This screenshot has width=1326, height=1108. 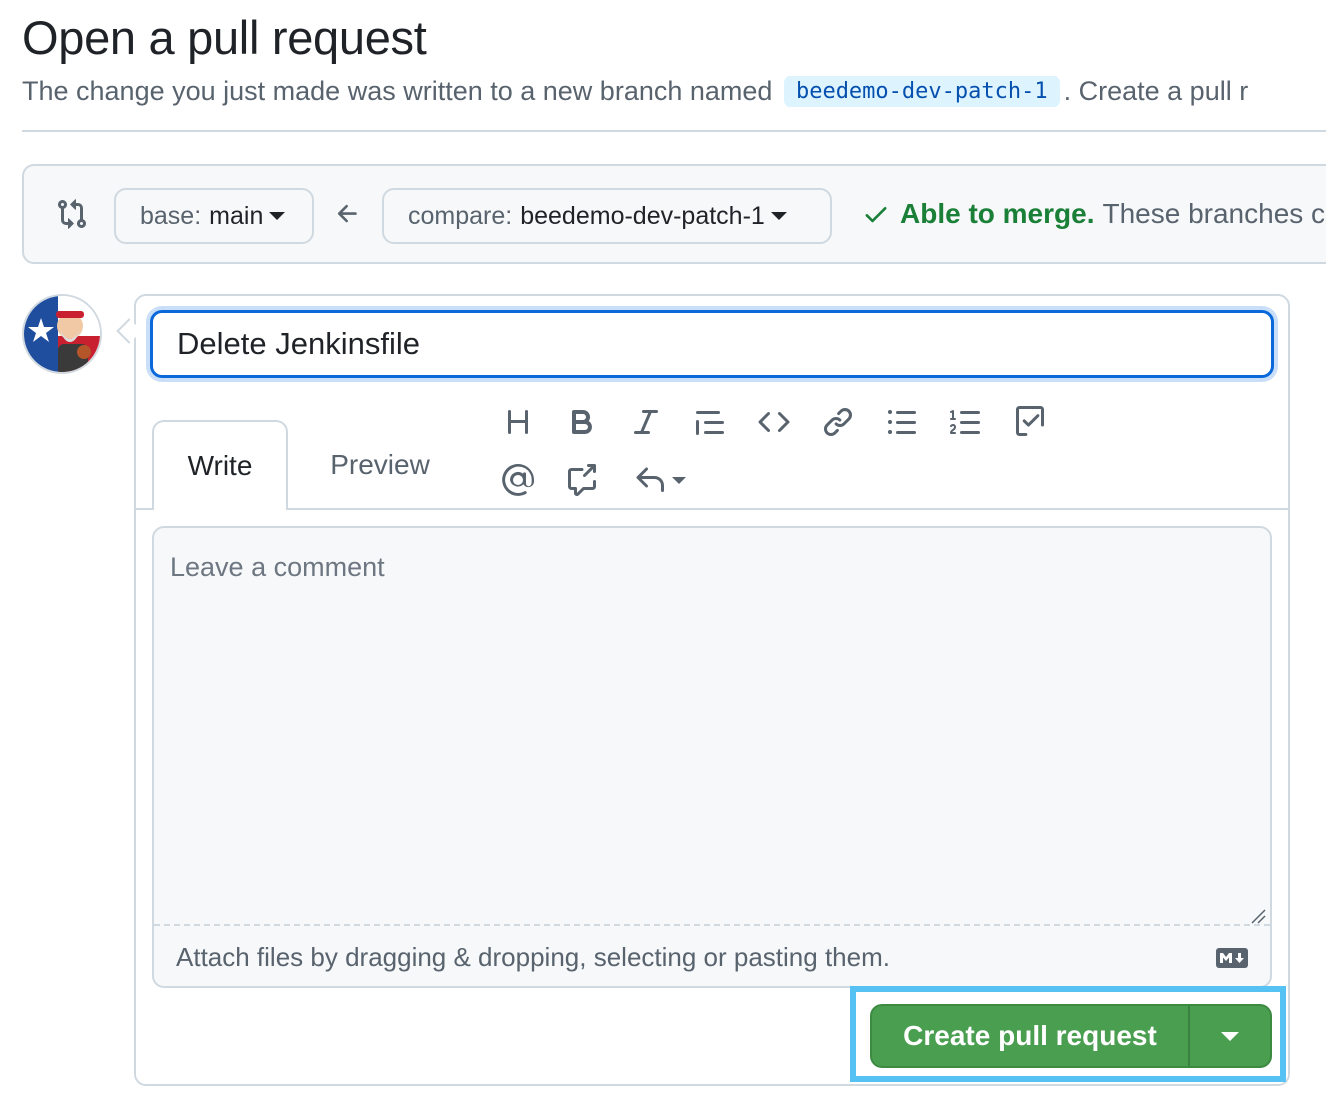 I want to click on cross-reference-icon, so click(x=582, y=480).